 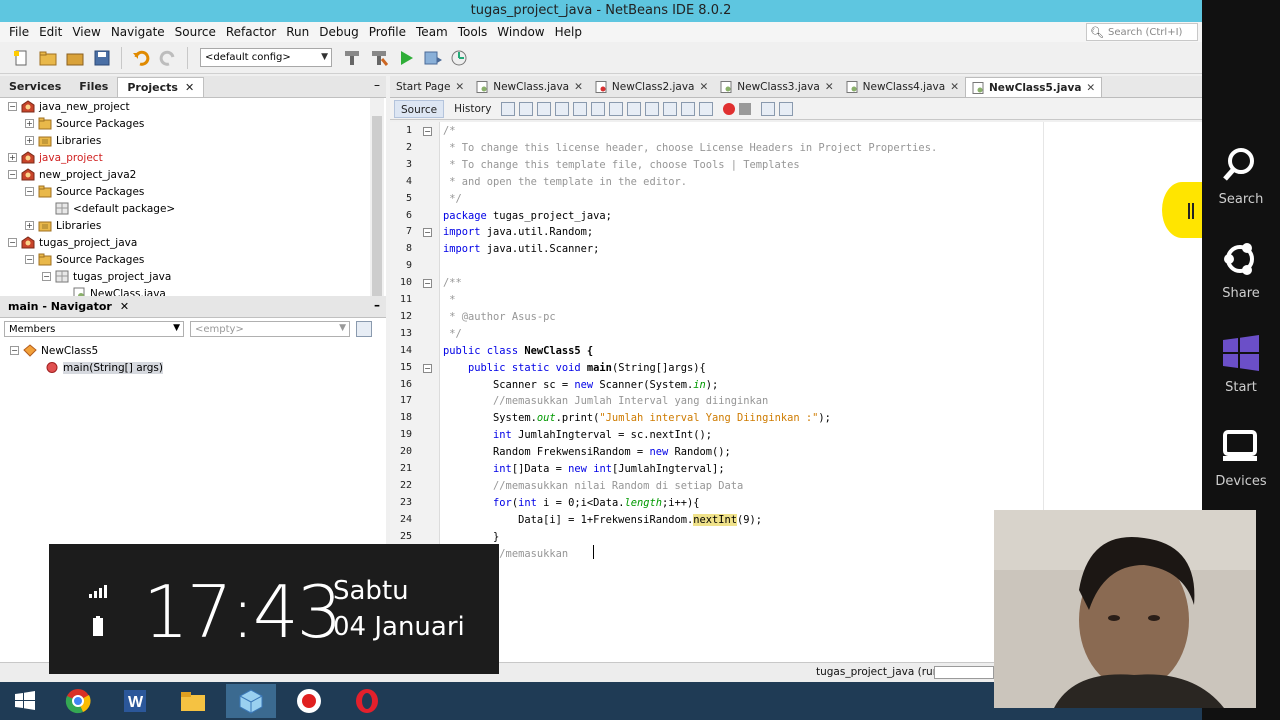 What do you see at coordinates (72, 174) in the screenshot?
I see `tree-node: − new_project_java2` at bounding box center [72, 174].